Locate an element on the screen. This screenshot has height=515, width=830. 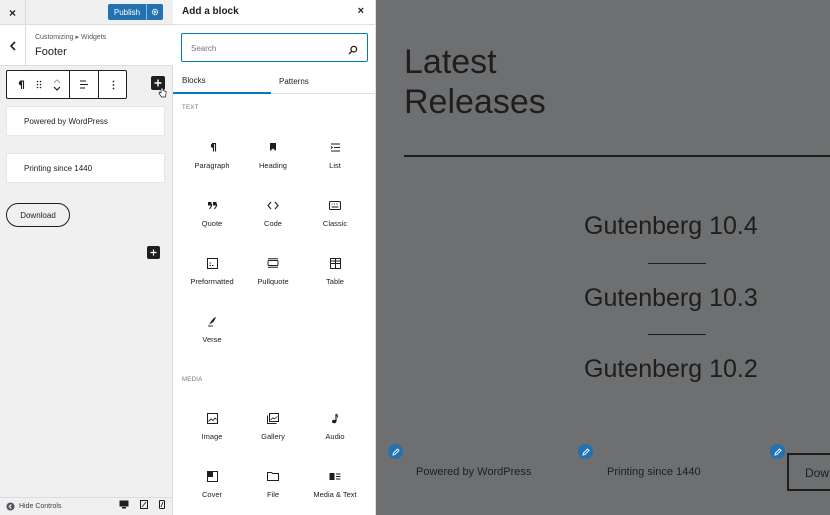
code-icon is located at coordinates (273, 205).